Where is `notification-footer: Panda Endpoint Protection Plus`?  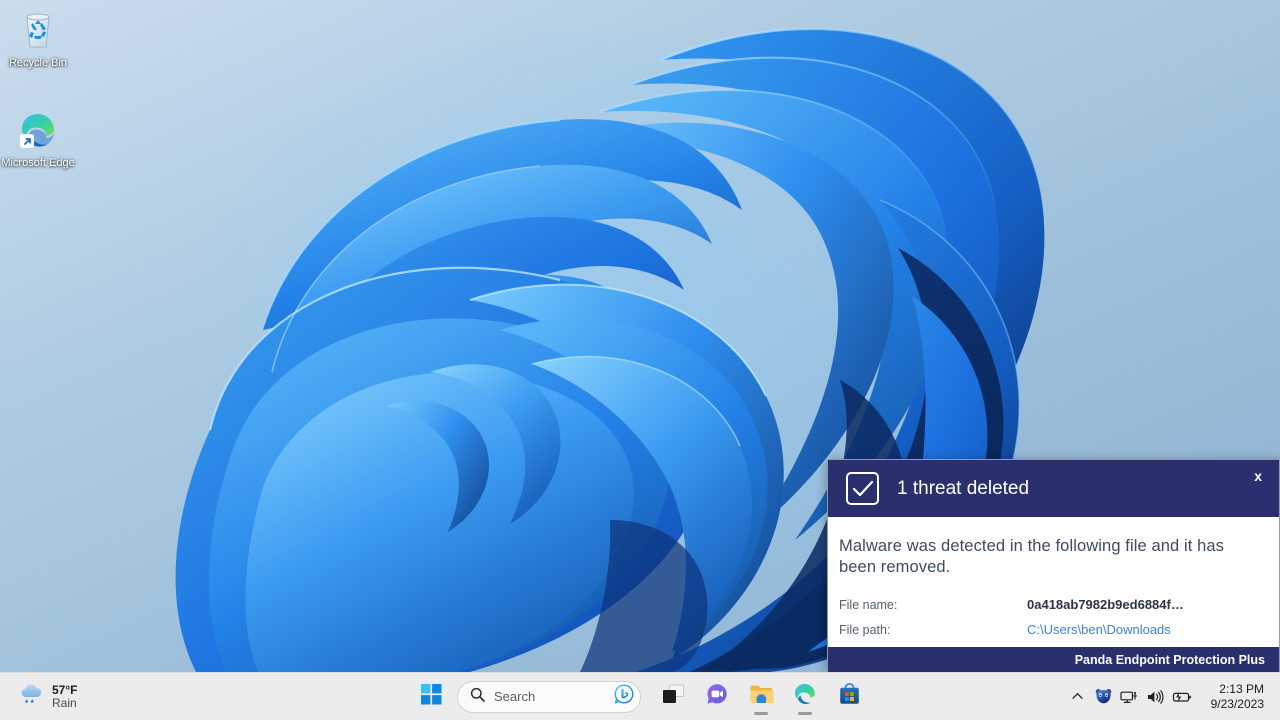 notification-footer: Panda Endpoint Protection Plus is located at coordinates (1053, 659).